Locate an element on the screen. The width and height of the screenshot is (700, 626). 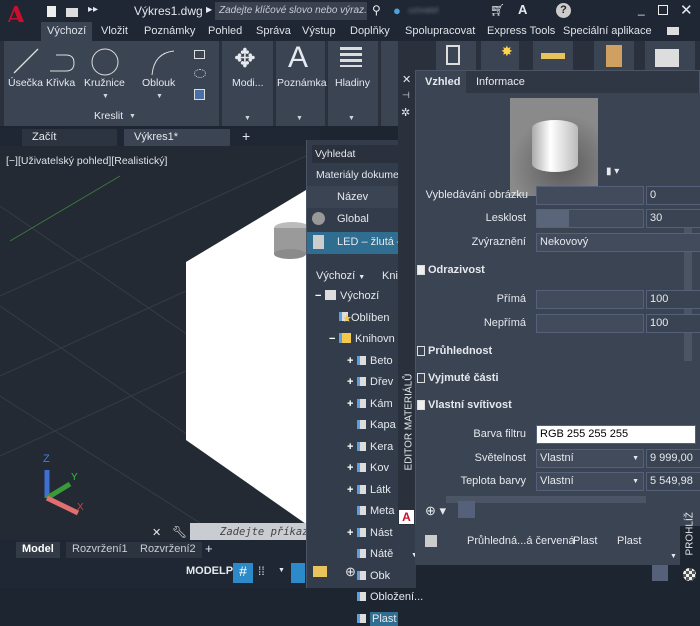
layout-tab-rozvrzeni1: Rozvržení1 is located at coordinates (100, 550).